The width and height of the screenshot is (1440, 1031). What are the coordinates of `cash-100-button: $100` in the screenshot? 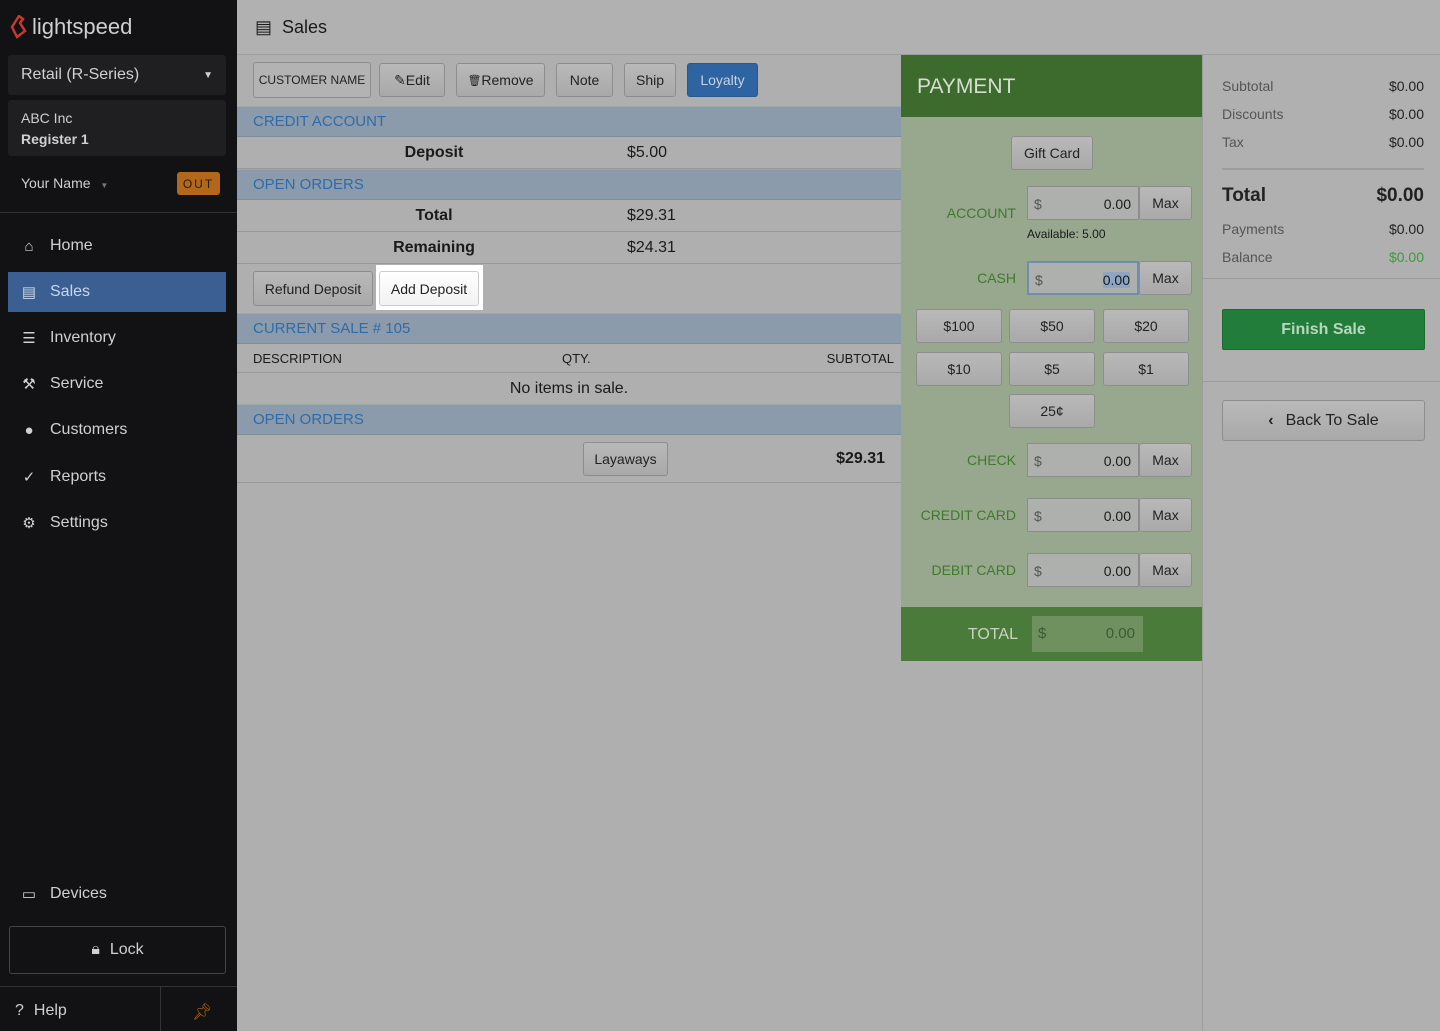 It's located at (959, 326).